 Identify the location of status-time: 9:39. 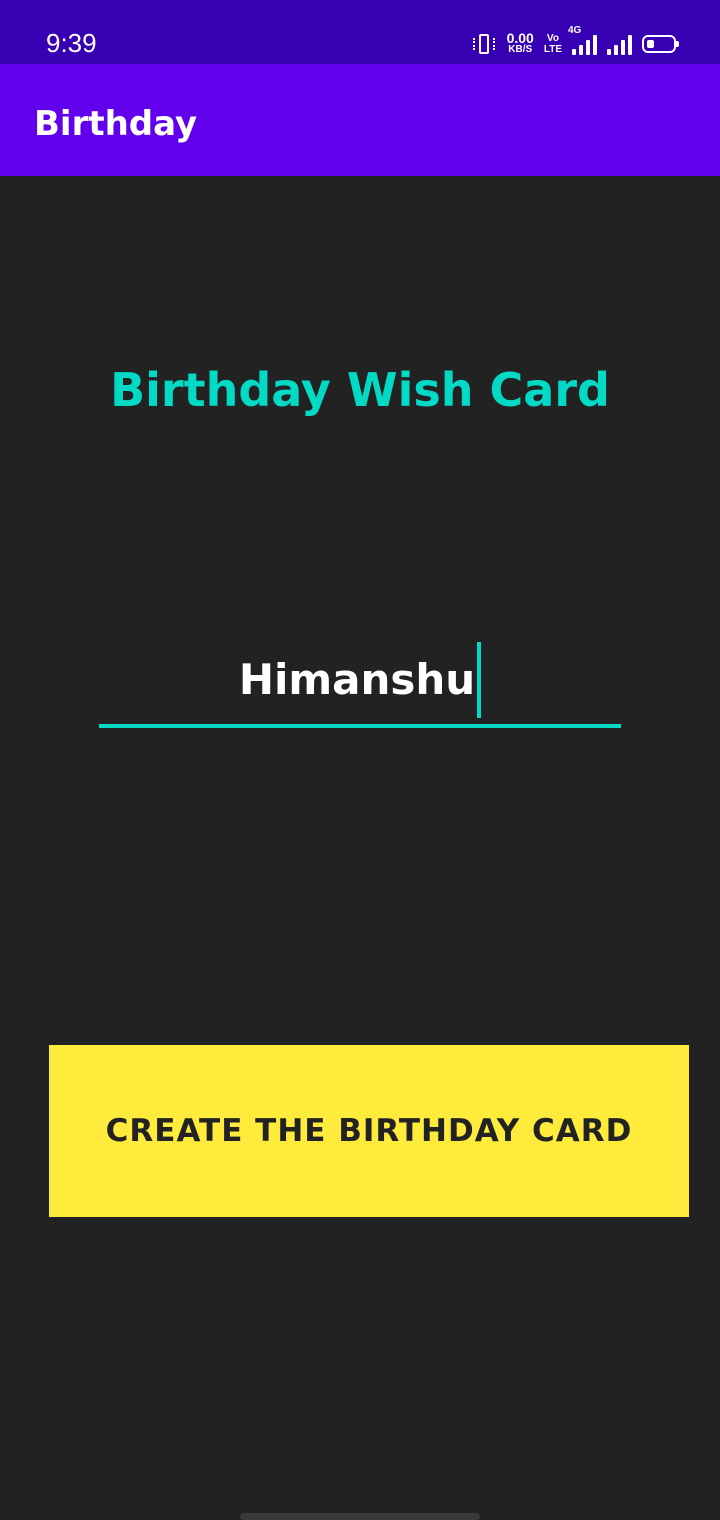
(71, 43).